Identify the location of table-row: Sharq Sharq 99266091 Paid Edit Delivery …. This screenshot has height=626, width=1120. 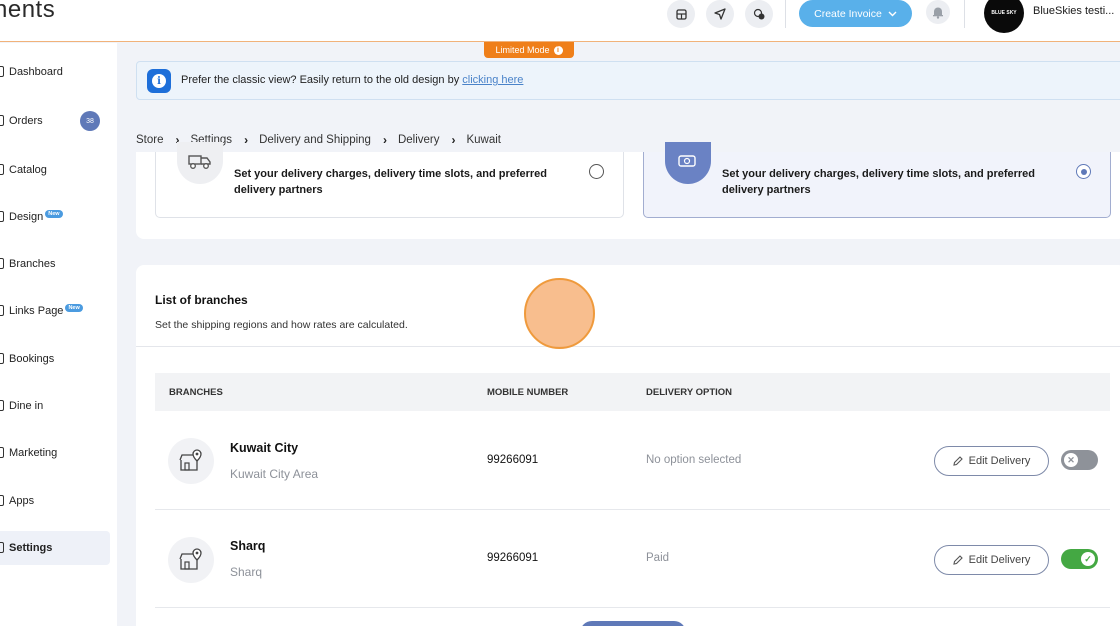
(632, 559).